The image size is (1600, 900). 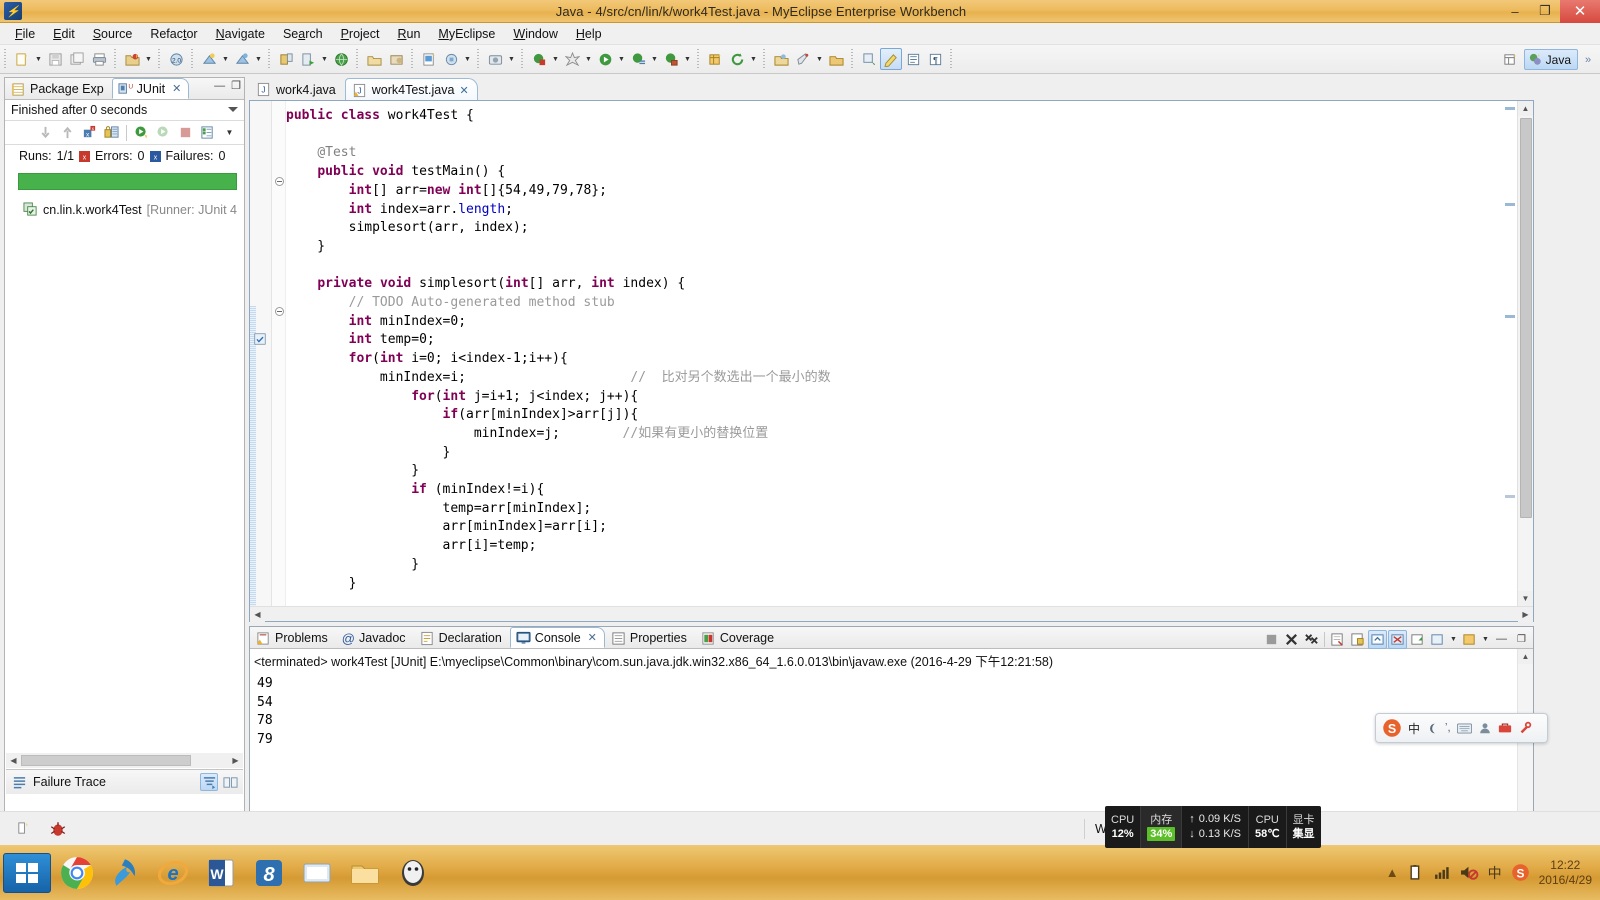 I want to click on new-package-icon, so click(x=451, y=59).